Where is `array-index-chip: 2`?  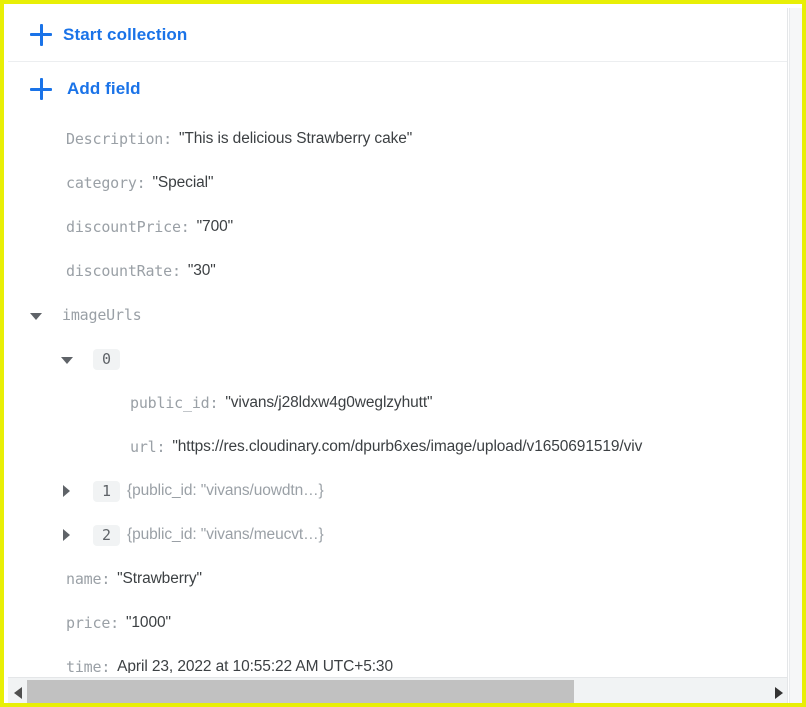
array-index-chip: 2 is located at coordinates (107, 535).